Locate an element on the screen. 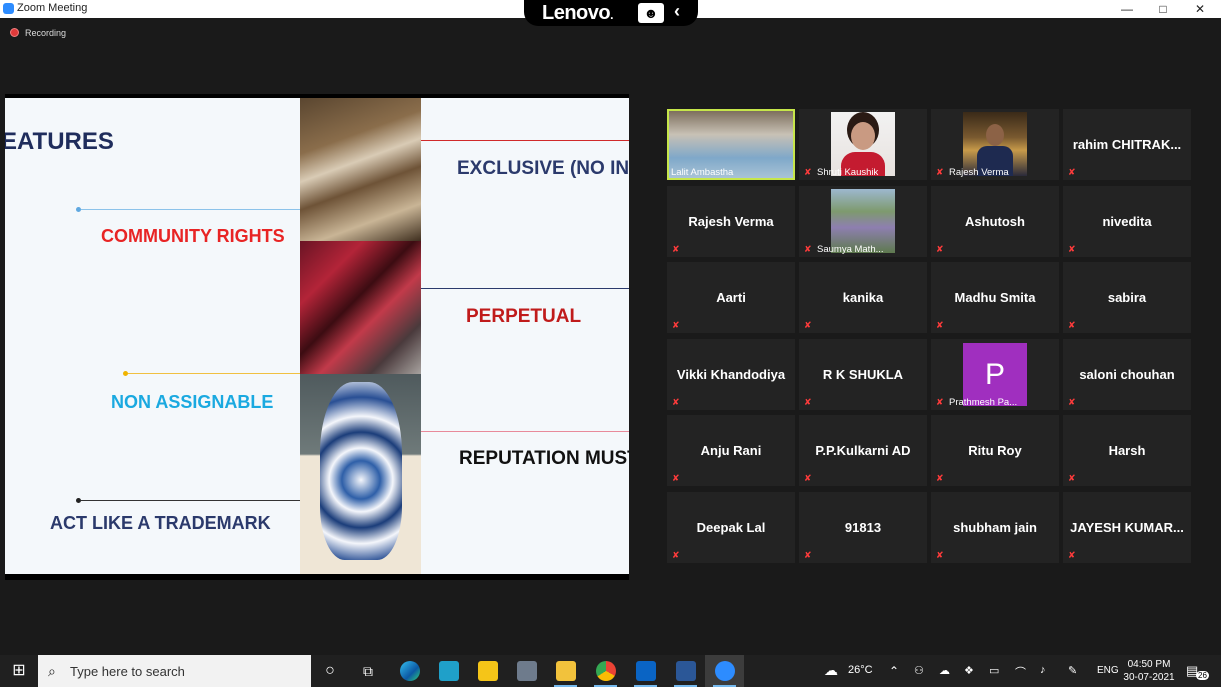 The height and width of the screenshot is (687, 1221). weather-icon: ☁ is located at coordinates (831, 670).